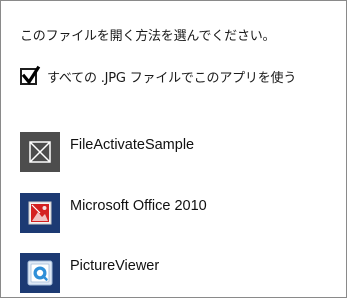  Describe the element at coordinates (40, 273) in the screenshot. I see `picture-viewer-icon` at that location.